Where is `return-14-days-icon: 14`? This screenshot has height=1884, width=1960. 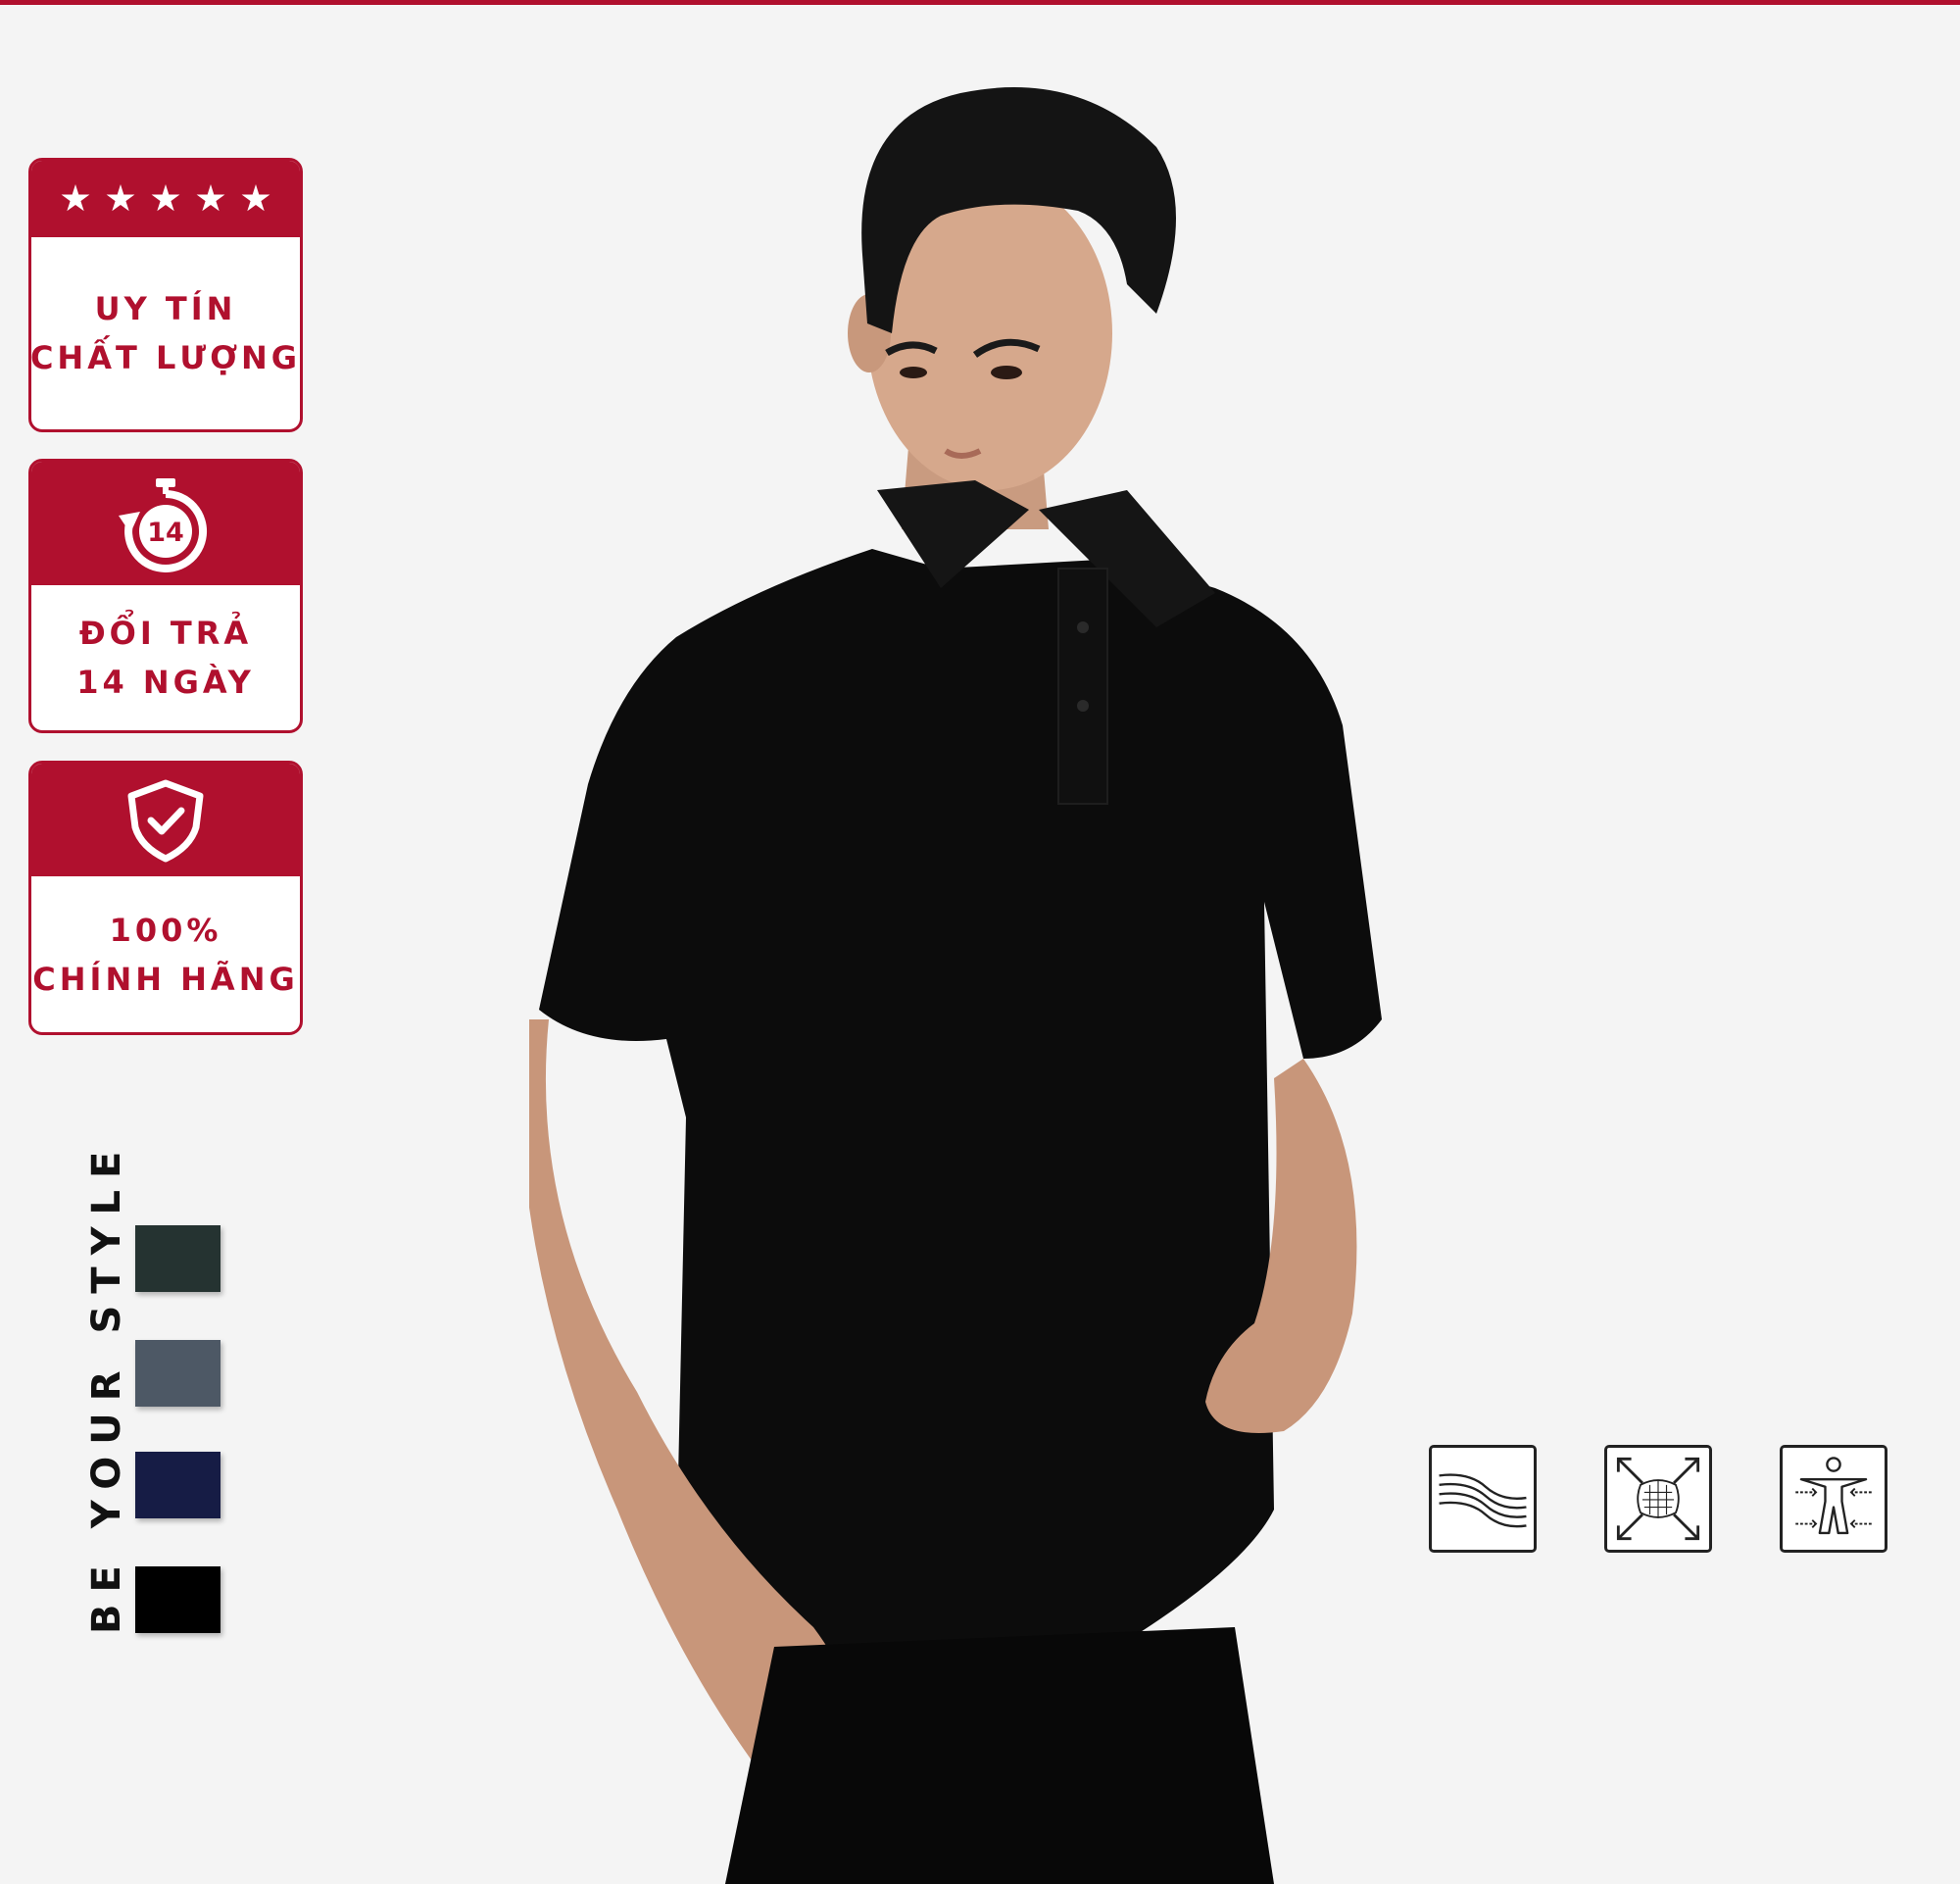
return-14-days-icon: 14 is located at coordinates (163, 525).